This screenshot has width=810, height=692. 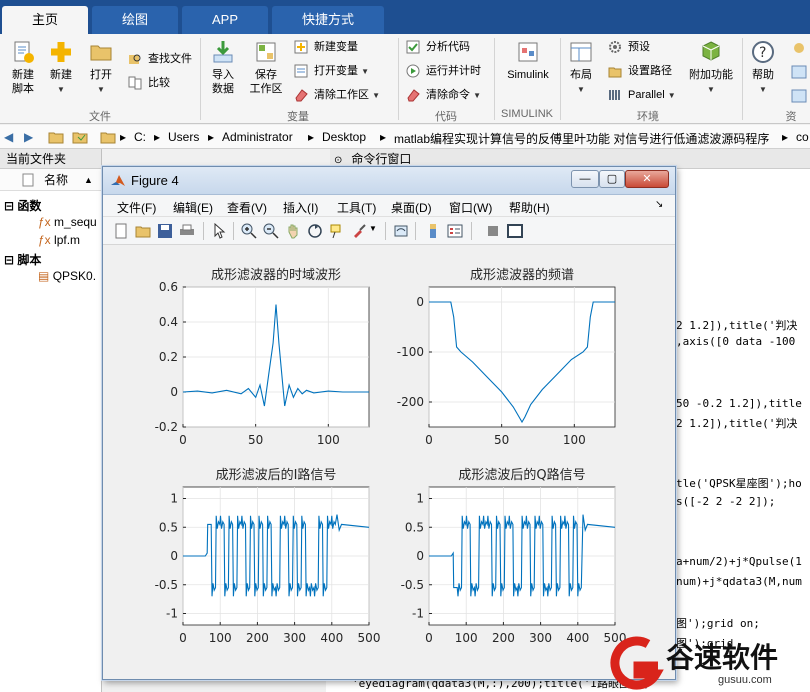 I want to click on simulink-button: Simulink, so click(x=528, y=61).